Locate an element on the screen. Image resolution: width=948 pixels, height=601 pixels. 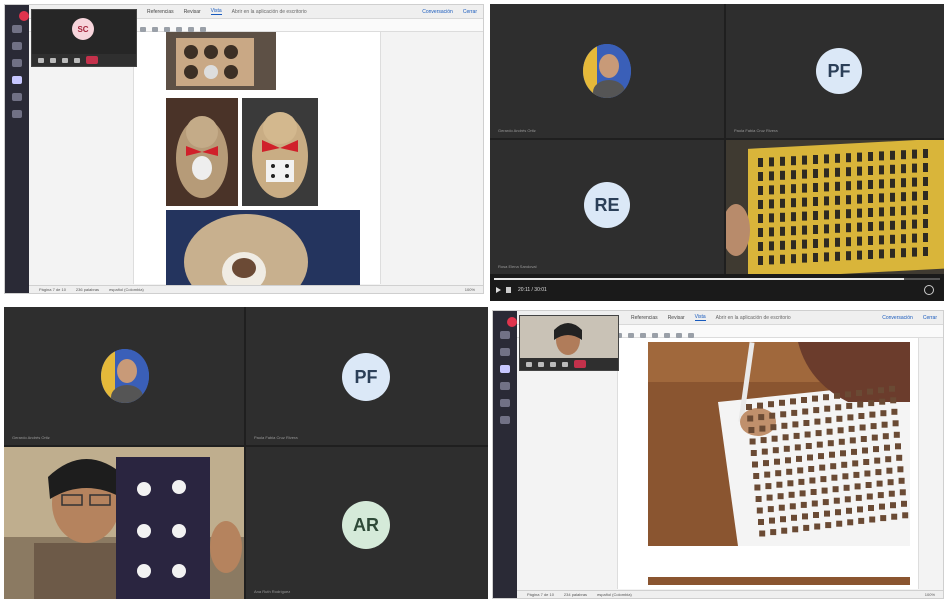
mini-call-window is located at coordinates (569, 343).